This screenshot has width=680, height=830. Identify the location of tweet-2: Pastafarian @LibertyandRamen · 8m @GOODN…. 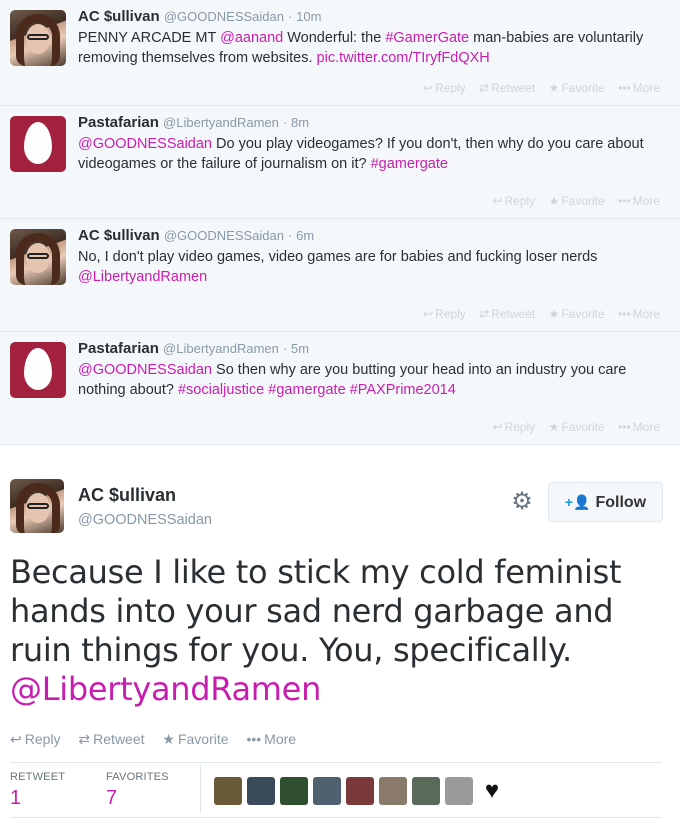
(340, 162).